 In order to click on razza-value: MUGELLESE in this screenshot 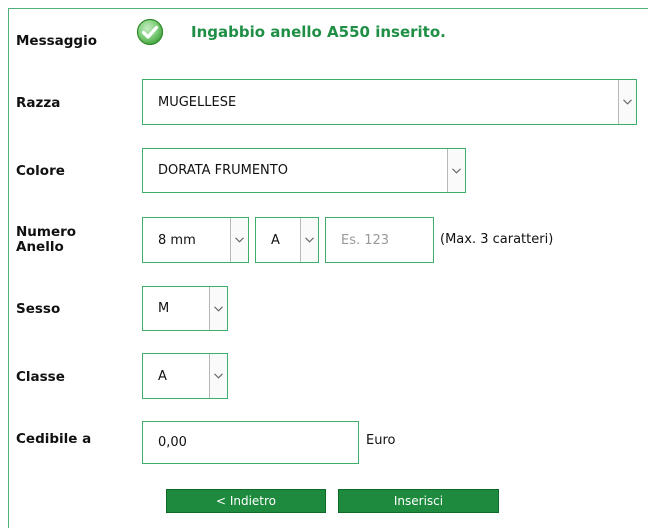, I will do `click(197, 102)`.